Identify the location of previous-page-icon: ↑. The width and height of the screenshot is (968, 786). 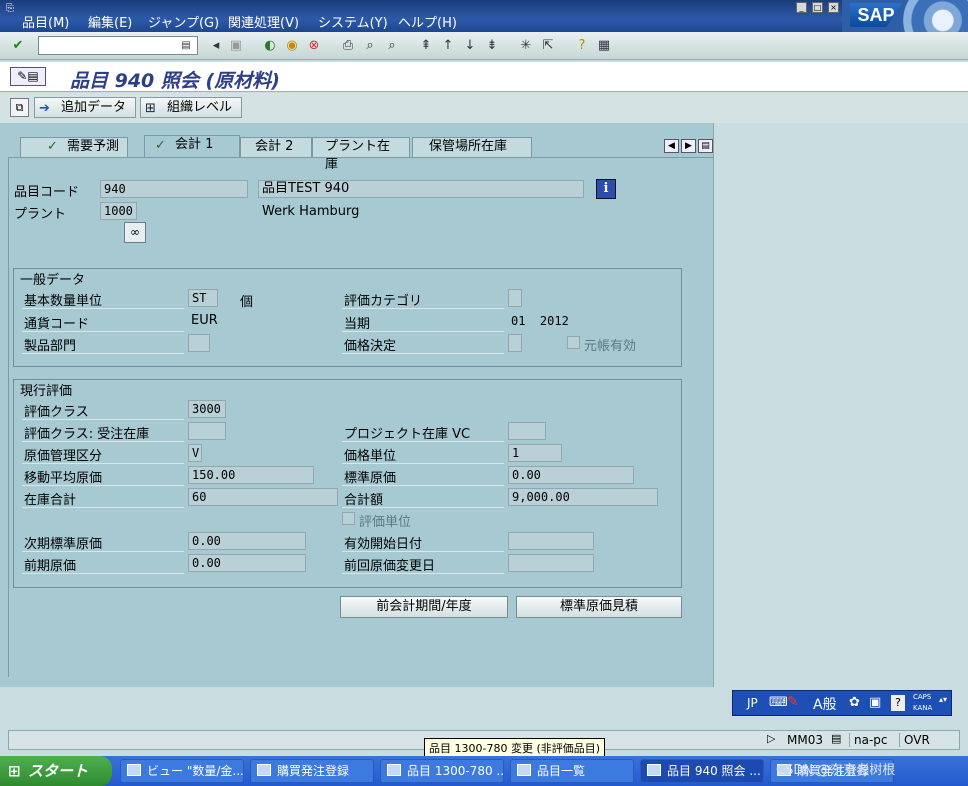
(448, 46).